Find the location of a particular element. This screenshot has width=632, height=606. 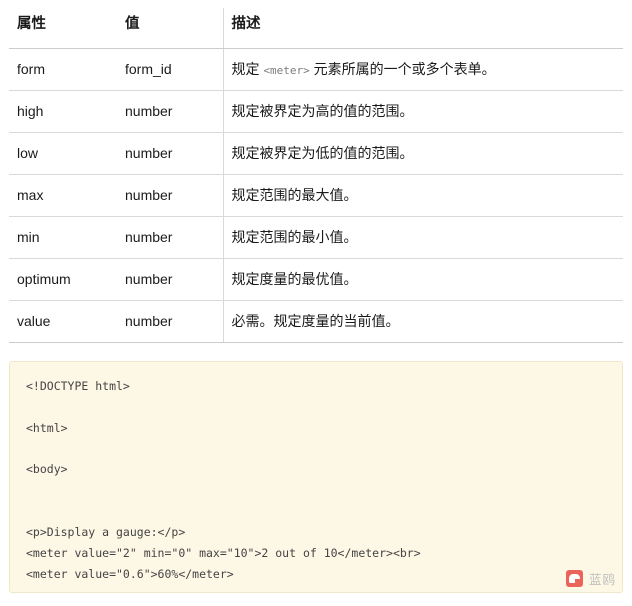

table-header-row: 属性 值 描述 is located at coordinates (316, 28).